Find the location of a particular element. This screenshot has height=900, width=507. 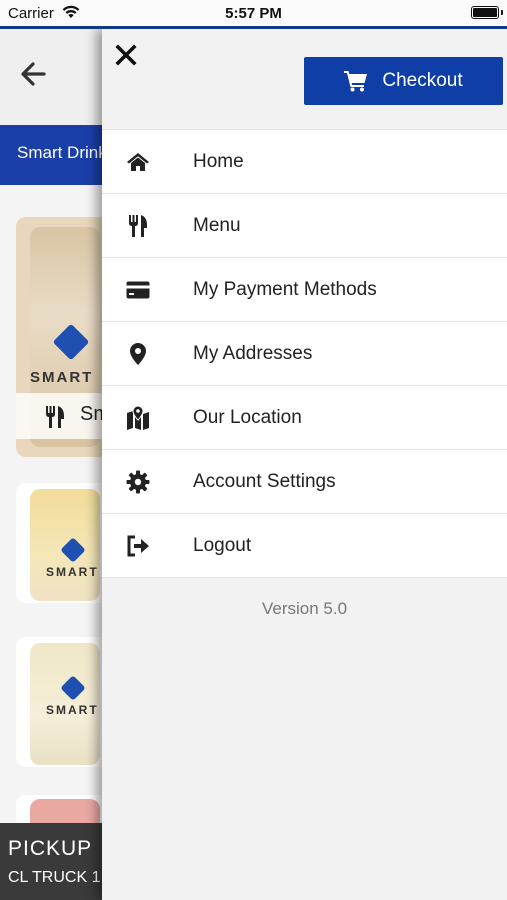

background-header is located at coordinates (51, 77).